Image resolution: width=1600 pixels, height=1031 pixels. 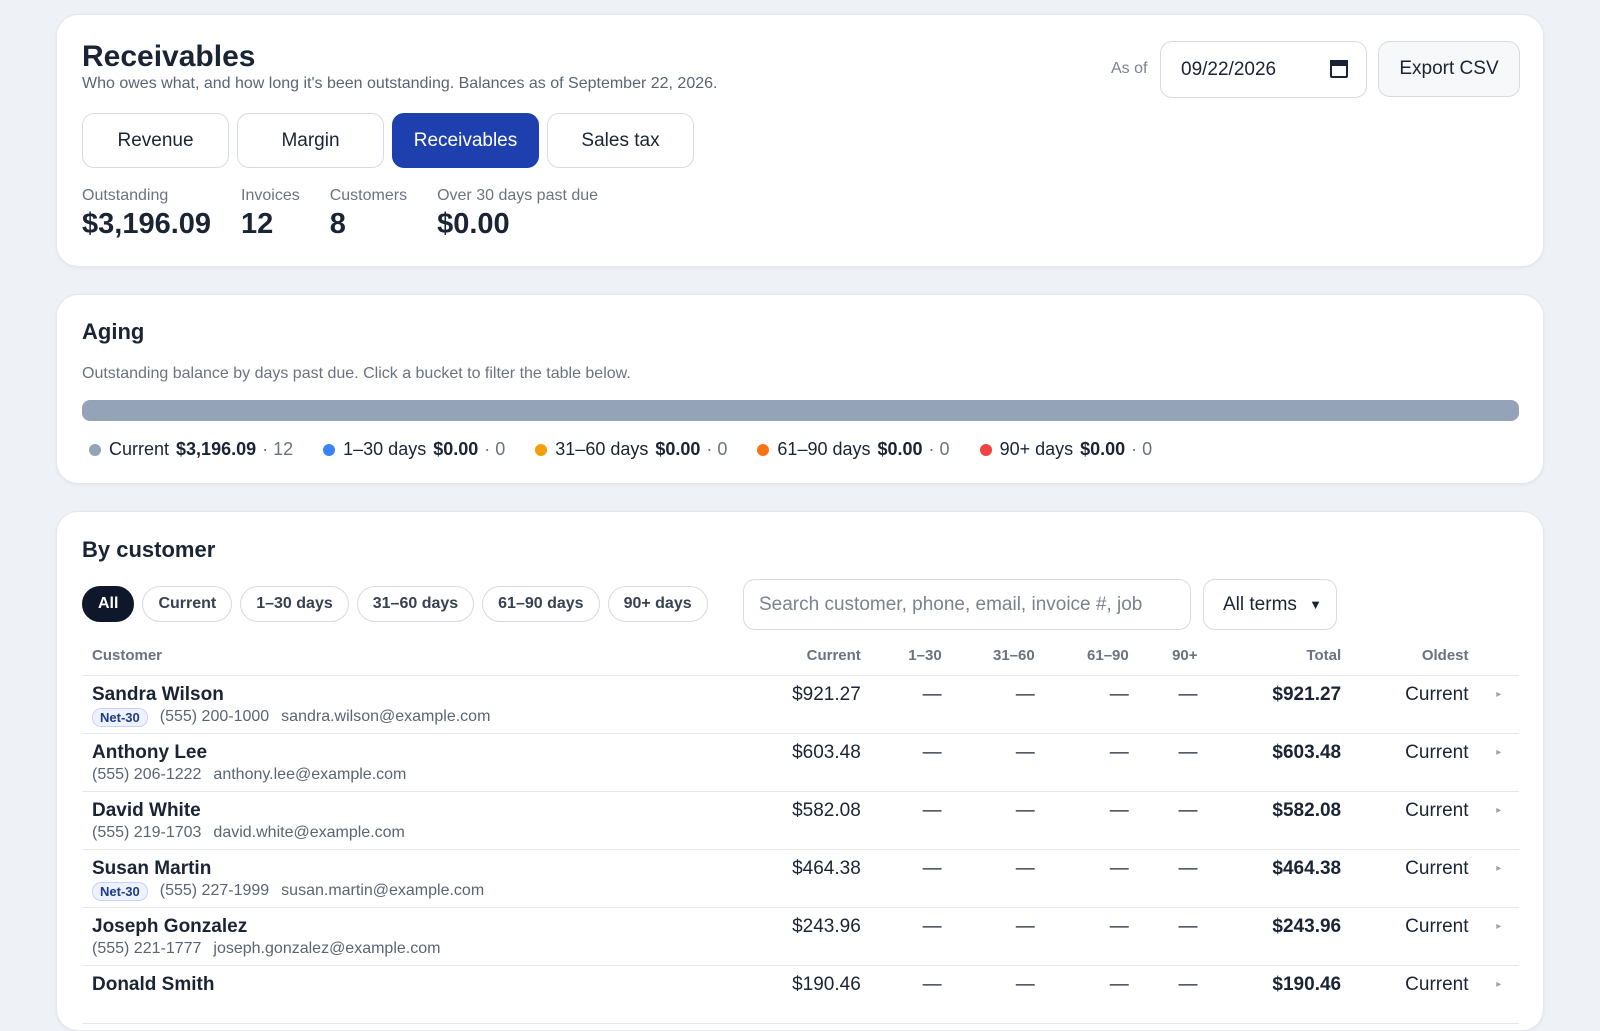 I want to click on aging-bucket-0: Current $3,196.09 · 12, so click(x=191, y=449).